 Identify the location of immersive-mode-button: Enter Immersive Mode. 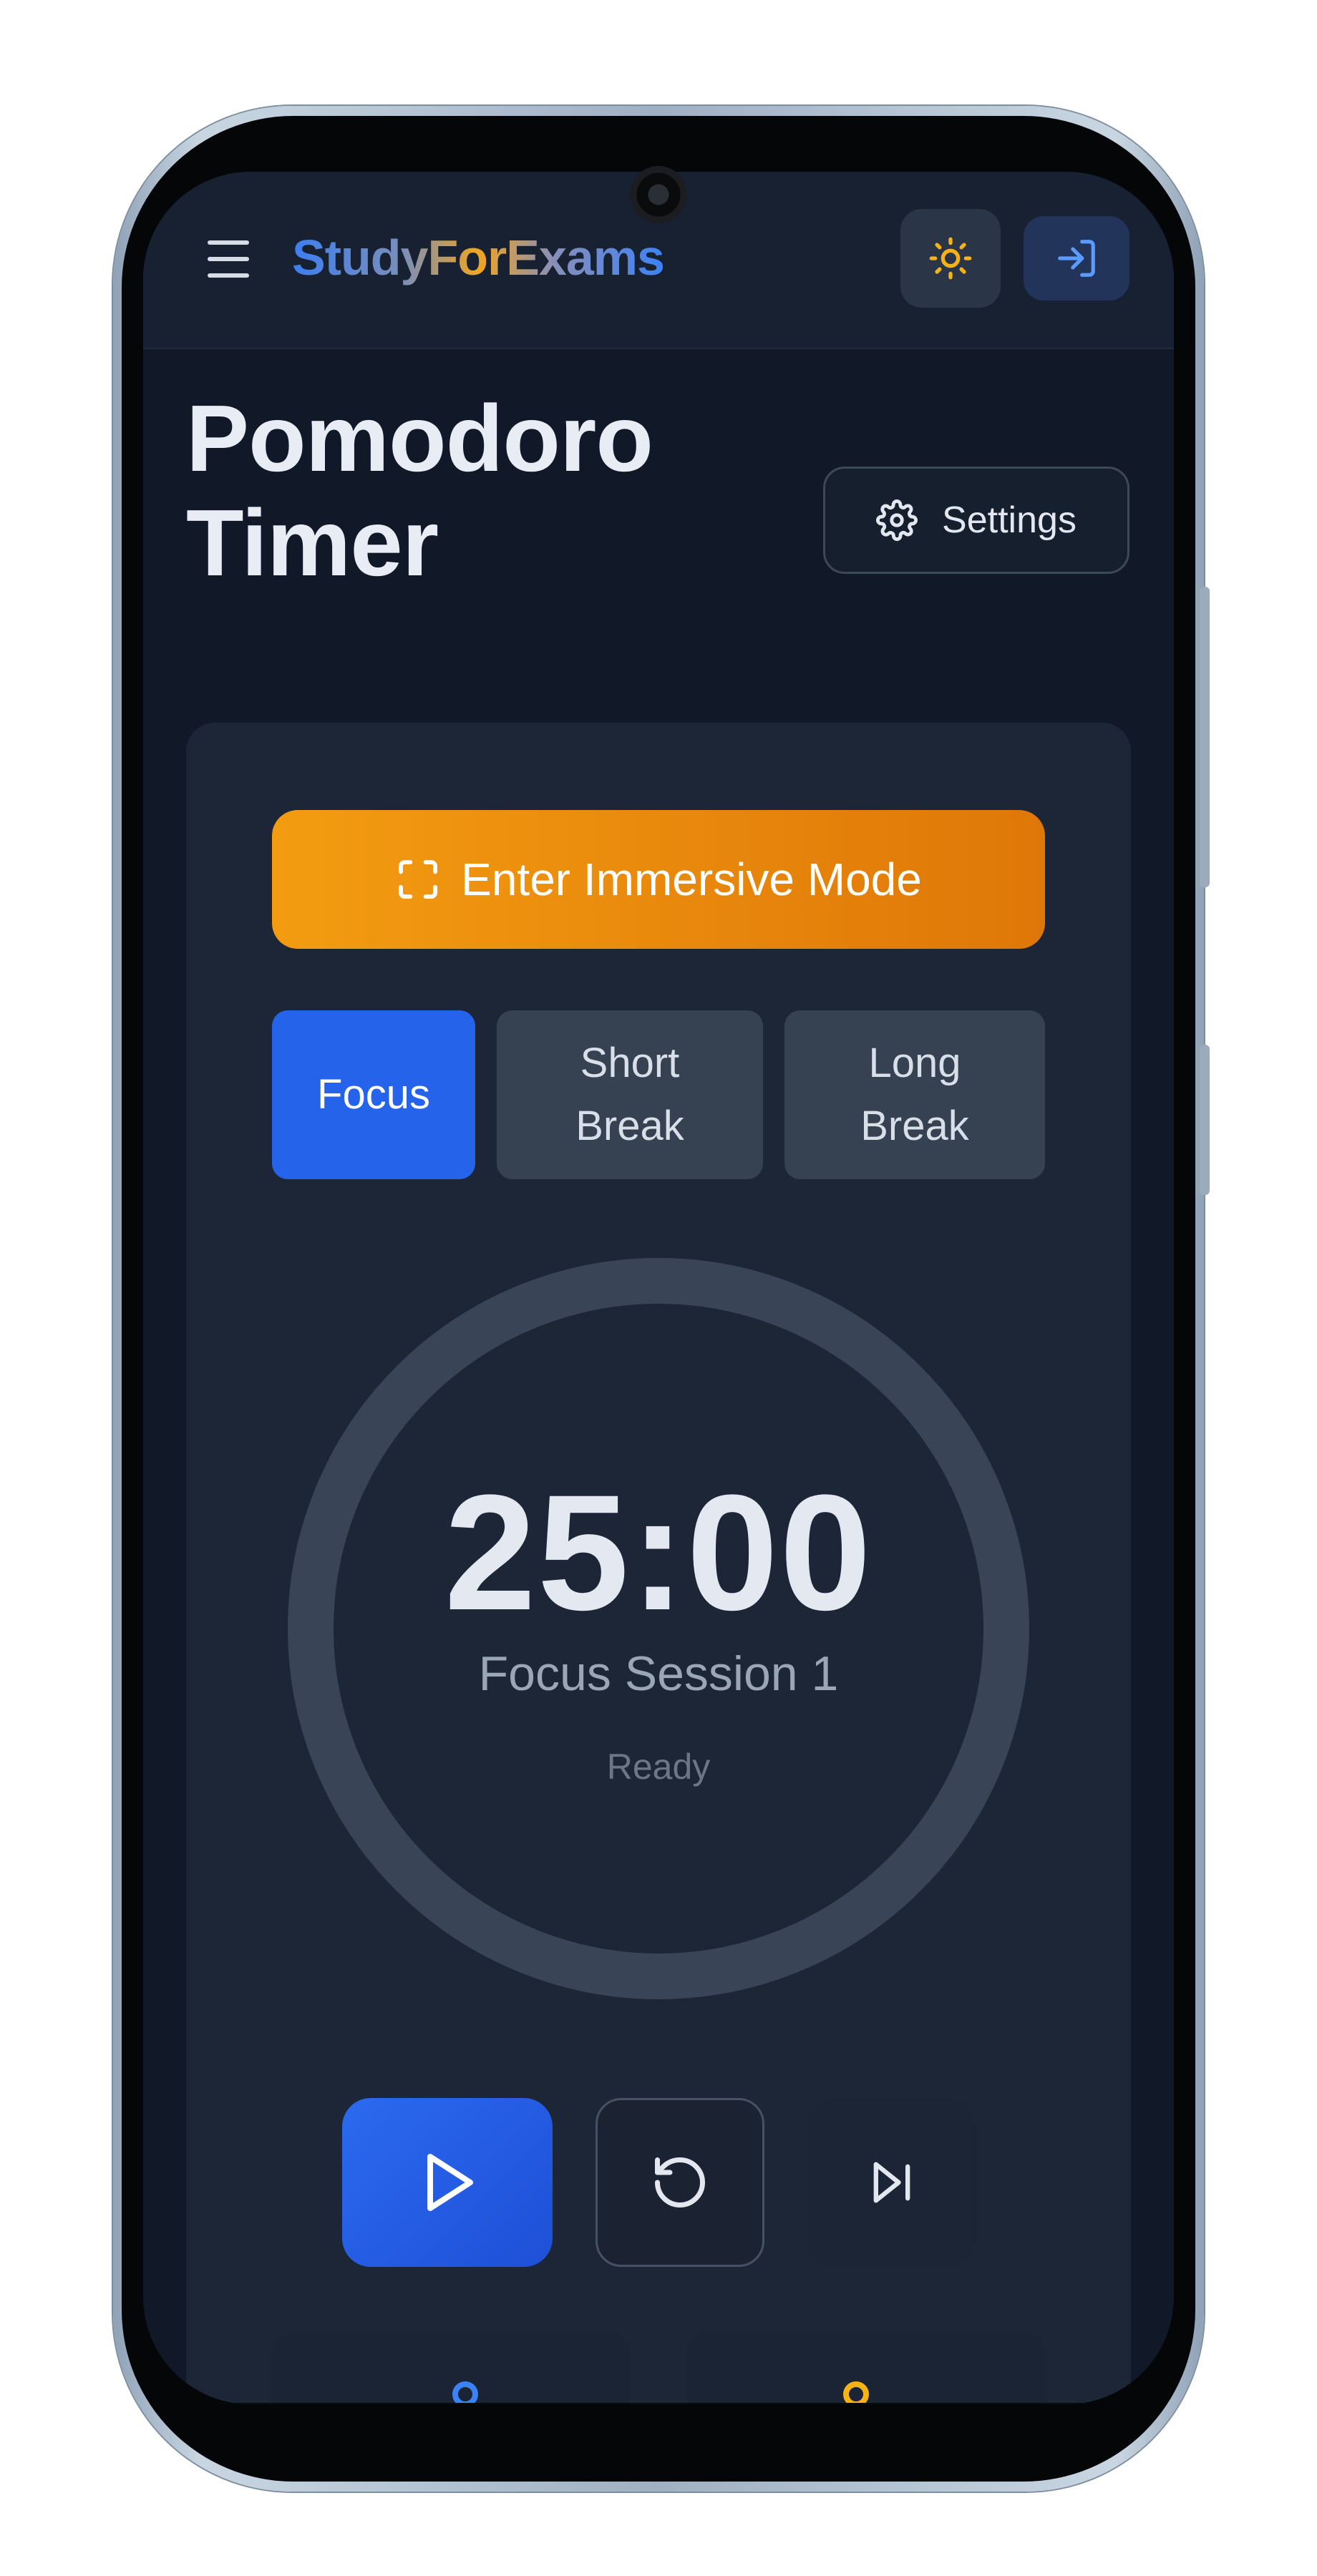
(658, 879).